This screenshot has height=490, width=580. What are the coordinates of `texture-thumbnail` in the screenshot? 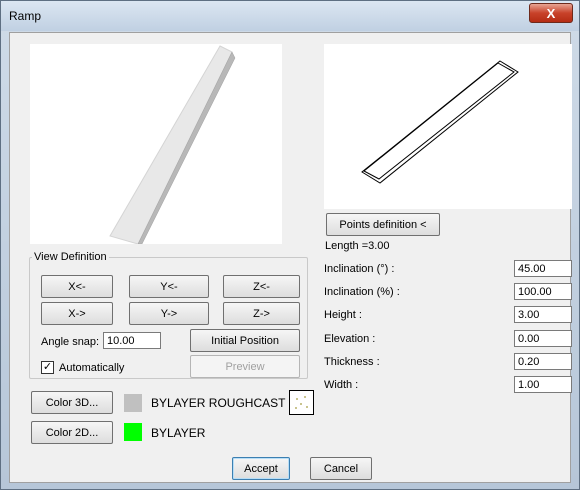 It's located at (301, 402).